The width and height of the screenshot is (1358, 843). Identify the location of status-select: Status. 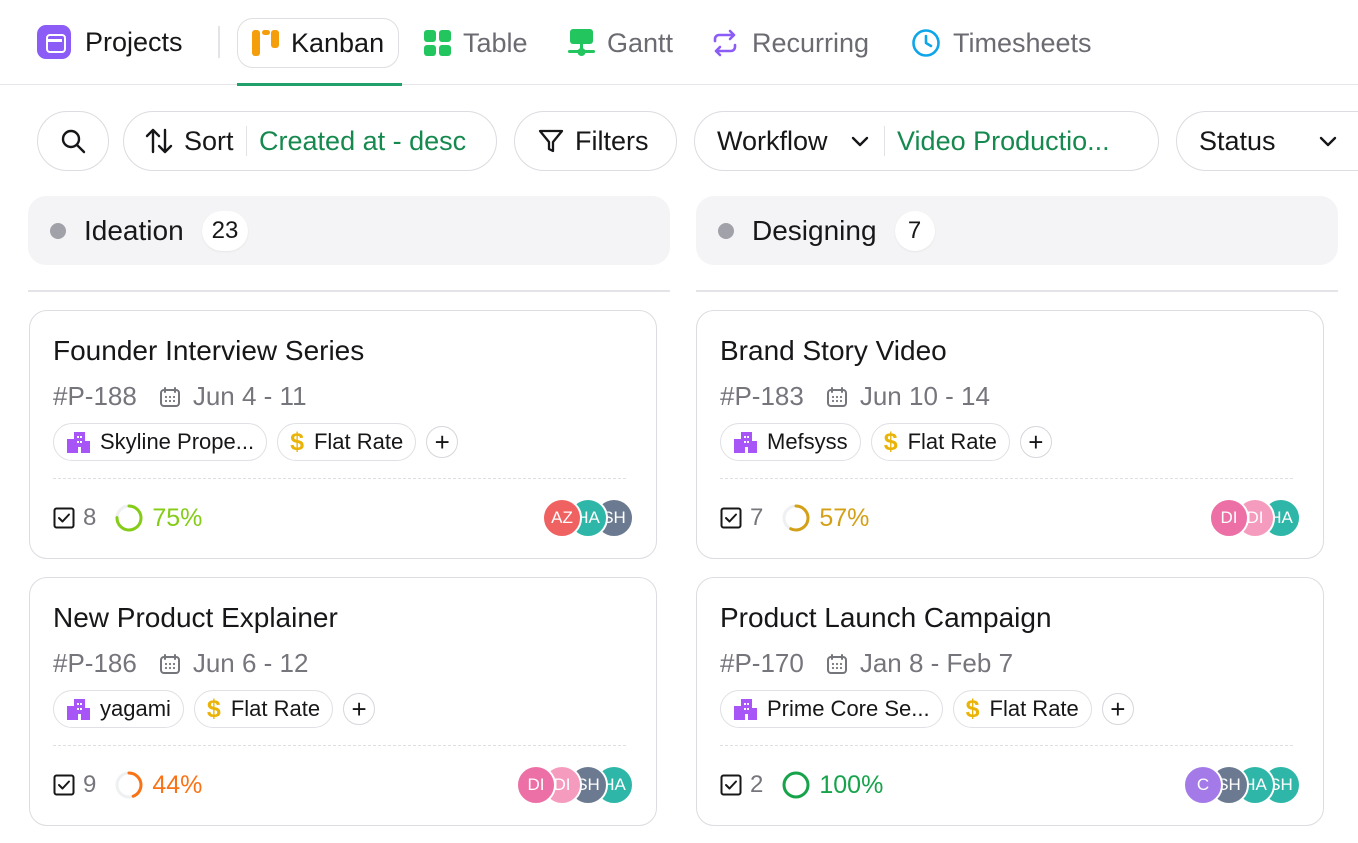
(1267, 141).